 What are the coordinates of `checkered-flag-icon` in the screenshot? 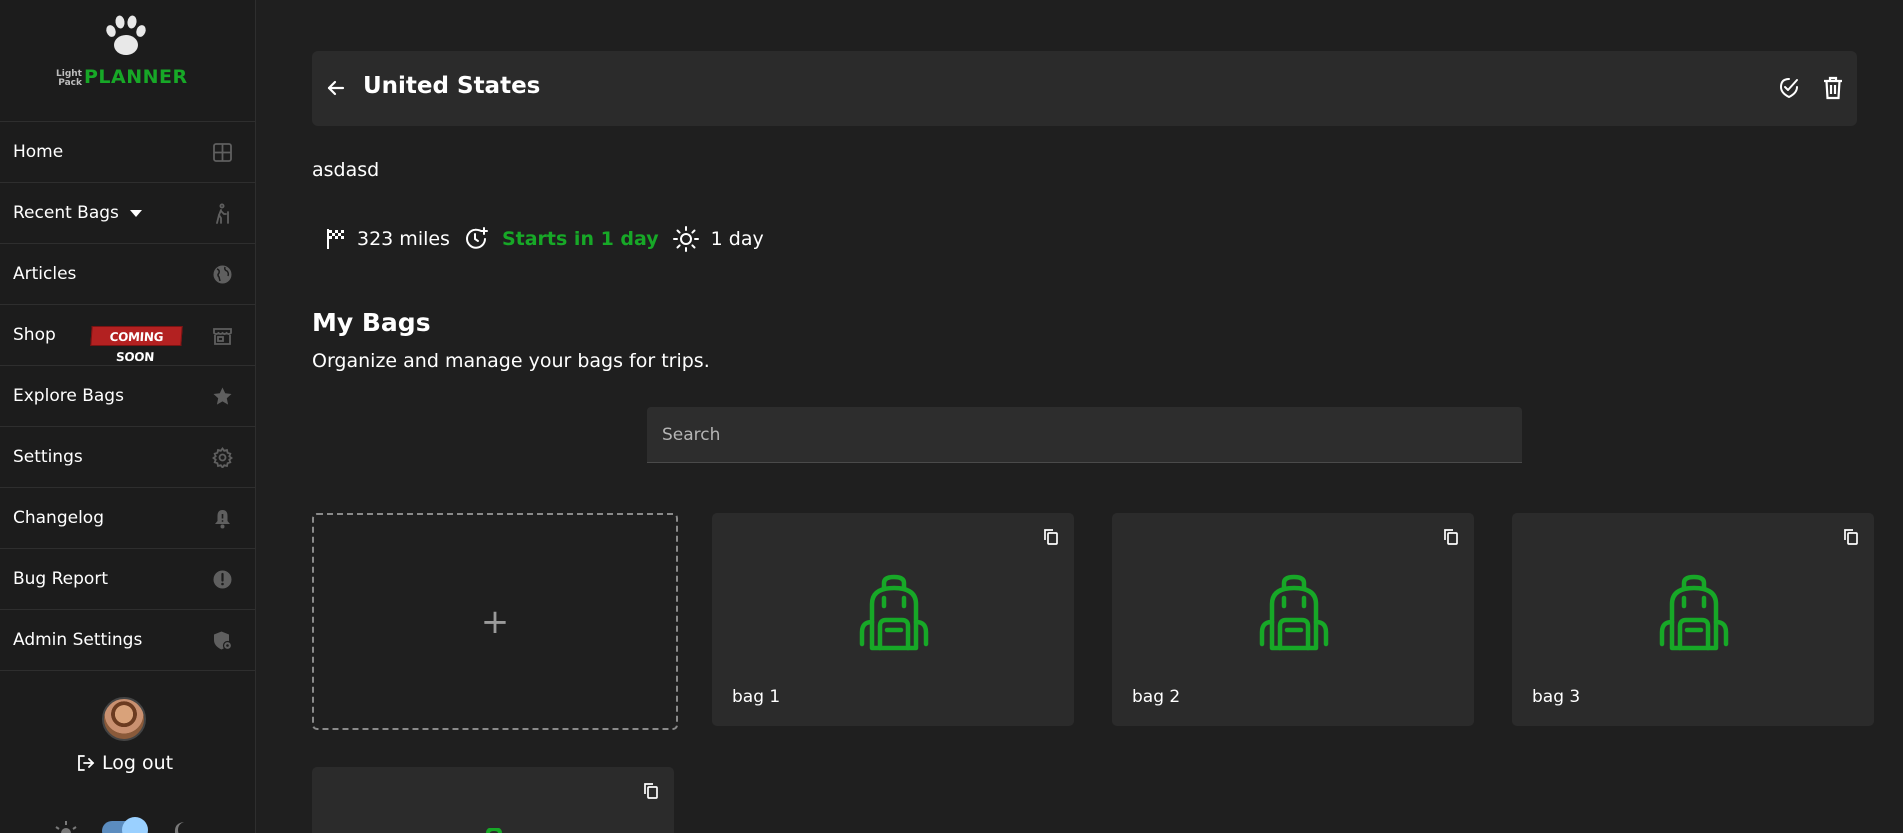 It's located at (335, 239).